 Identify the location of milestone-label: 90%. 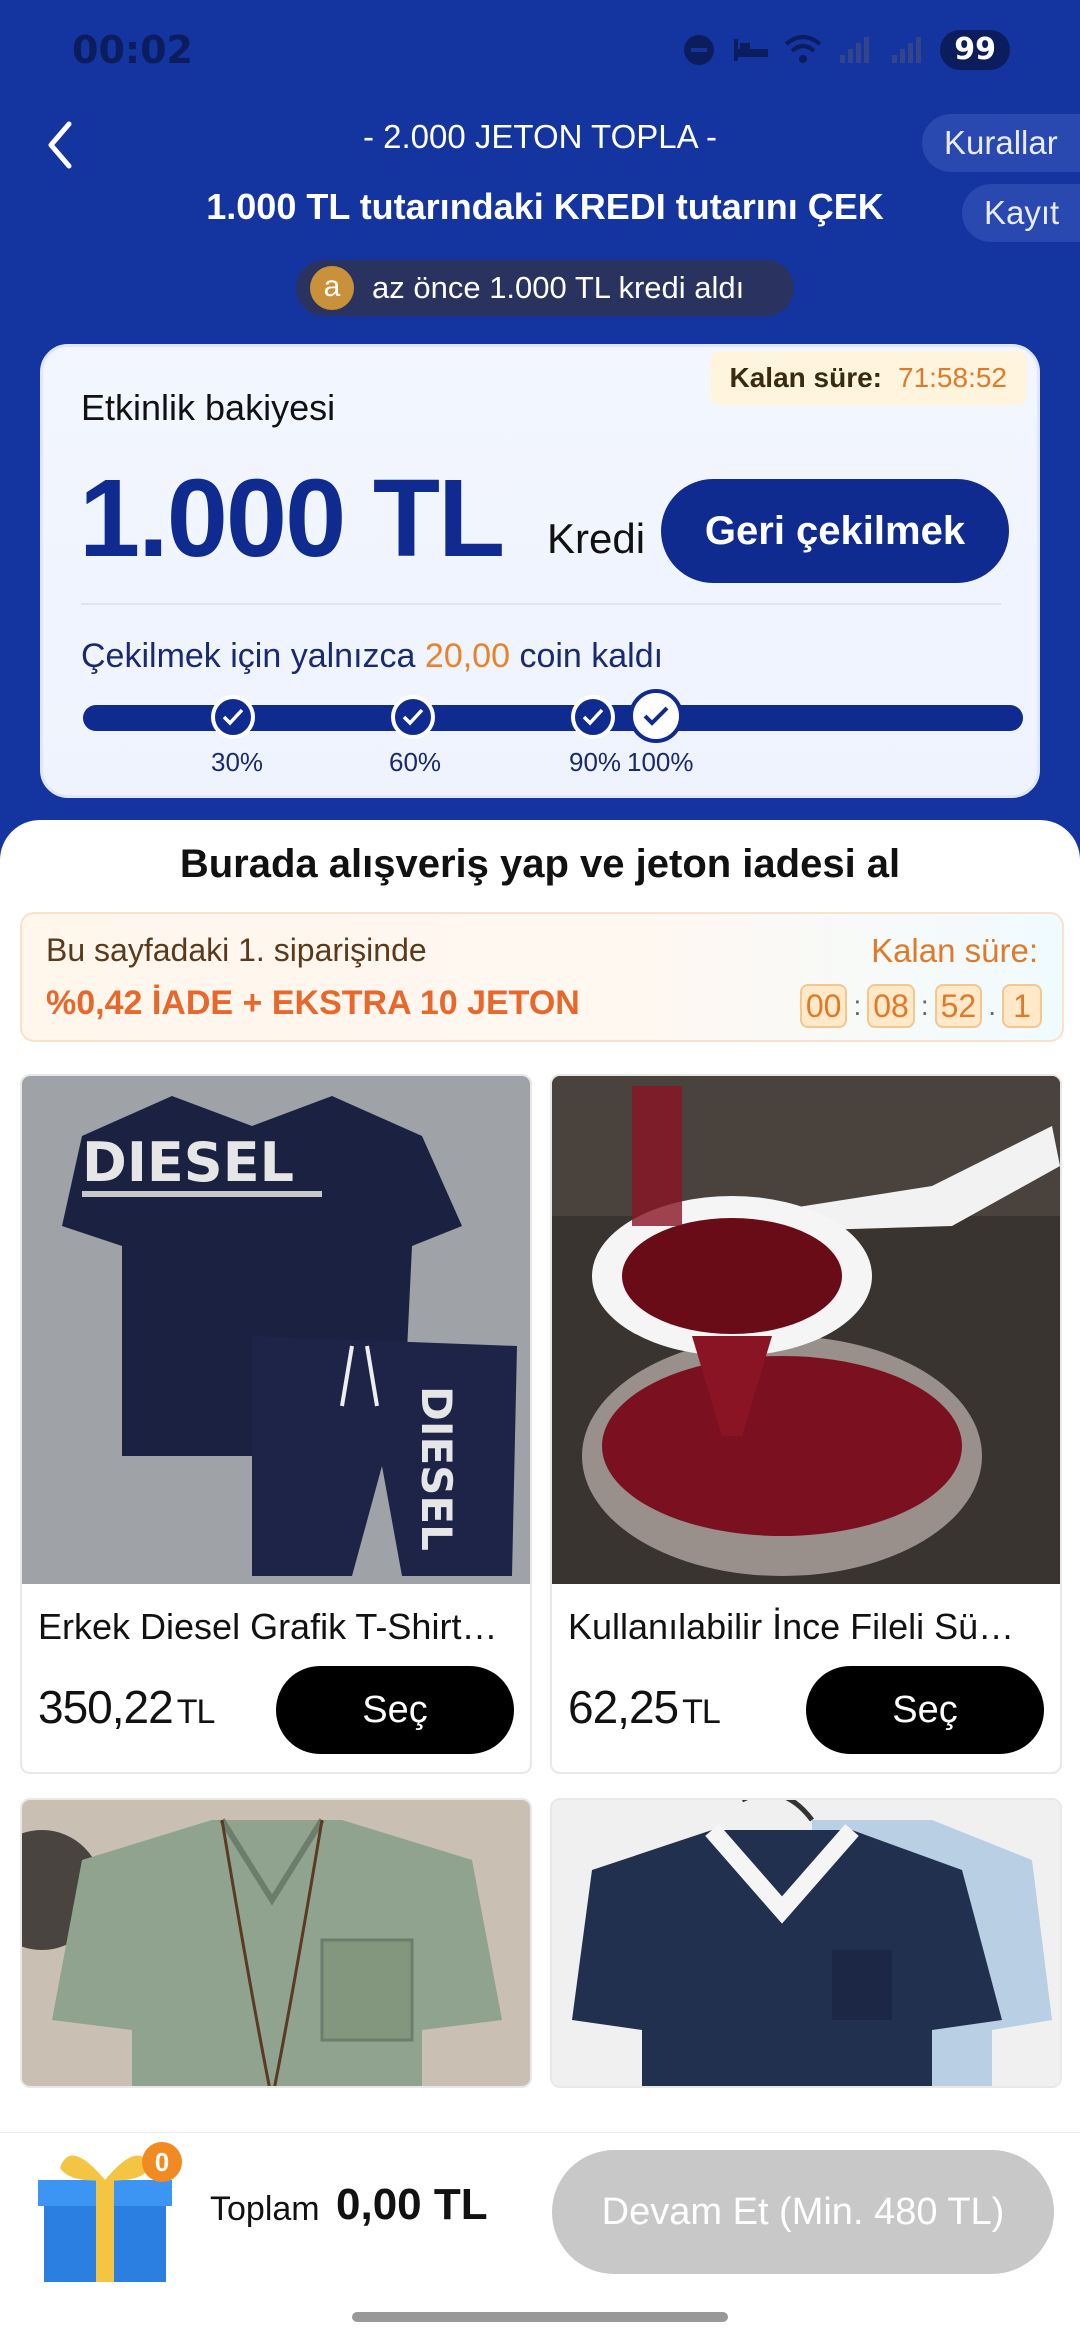
(595, 762).